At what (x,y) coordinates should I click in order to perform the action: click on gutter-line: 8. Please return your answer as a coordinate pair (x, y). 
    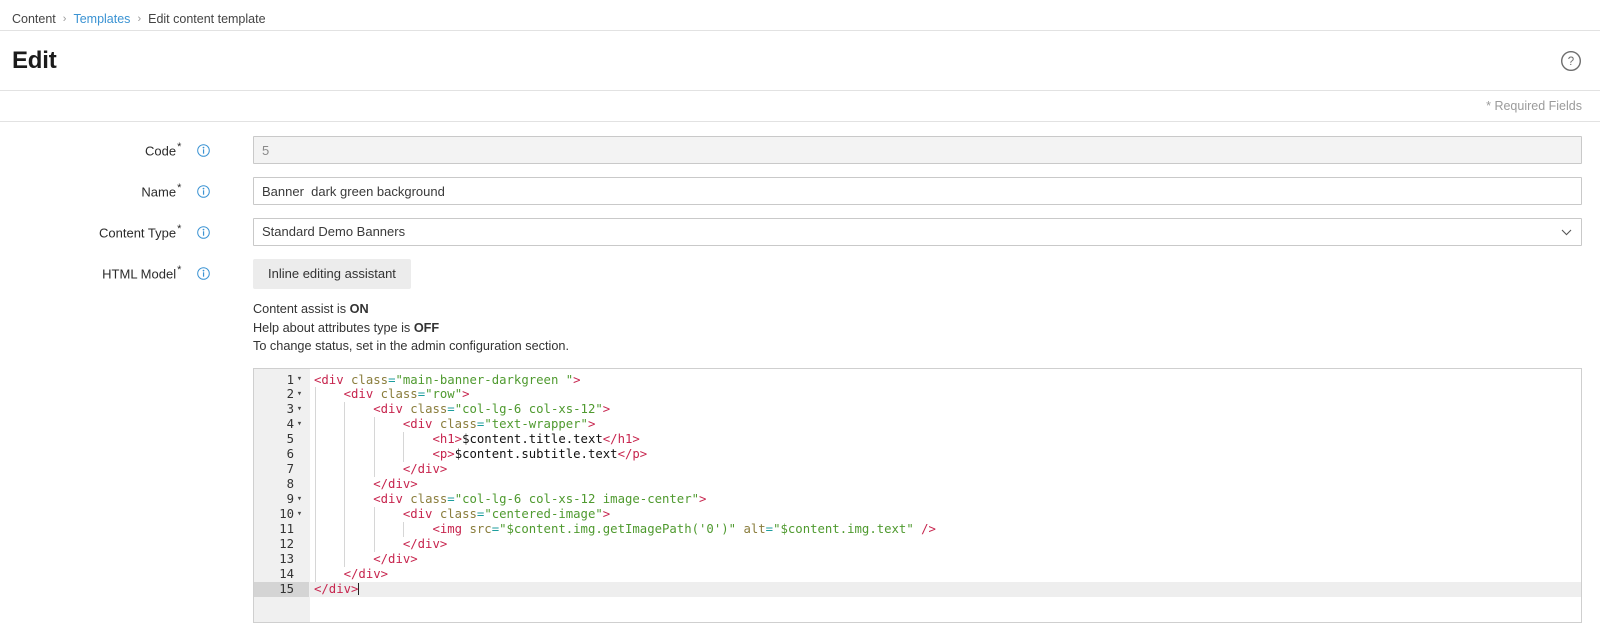
    Looking at the image, I should click on (281, 484).